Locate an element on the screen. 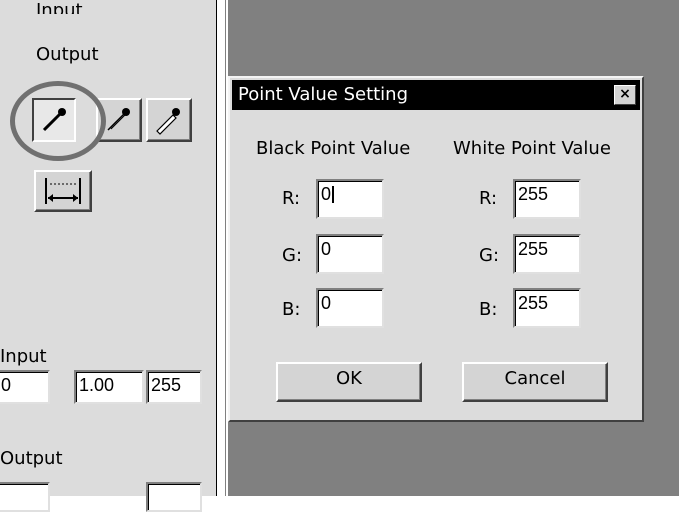 The height and width of the screenshot is (512, 679). input-label-top: Input is located at coordinates (59, 7).